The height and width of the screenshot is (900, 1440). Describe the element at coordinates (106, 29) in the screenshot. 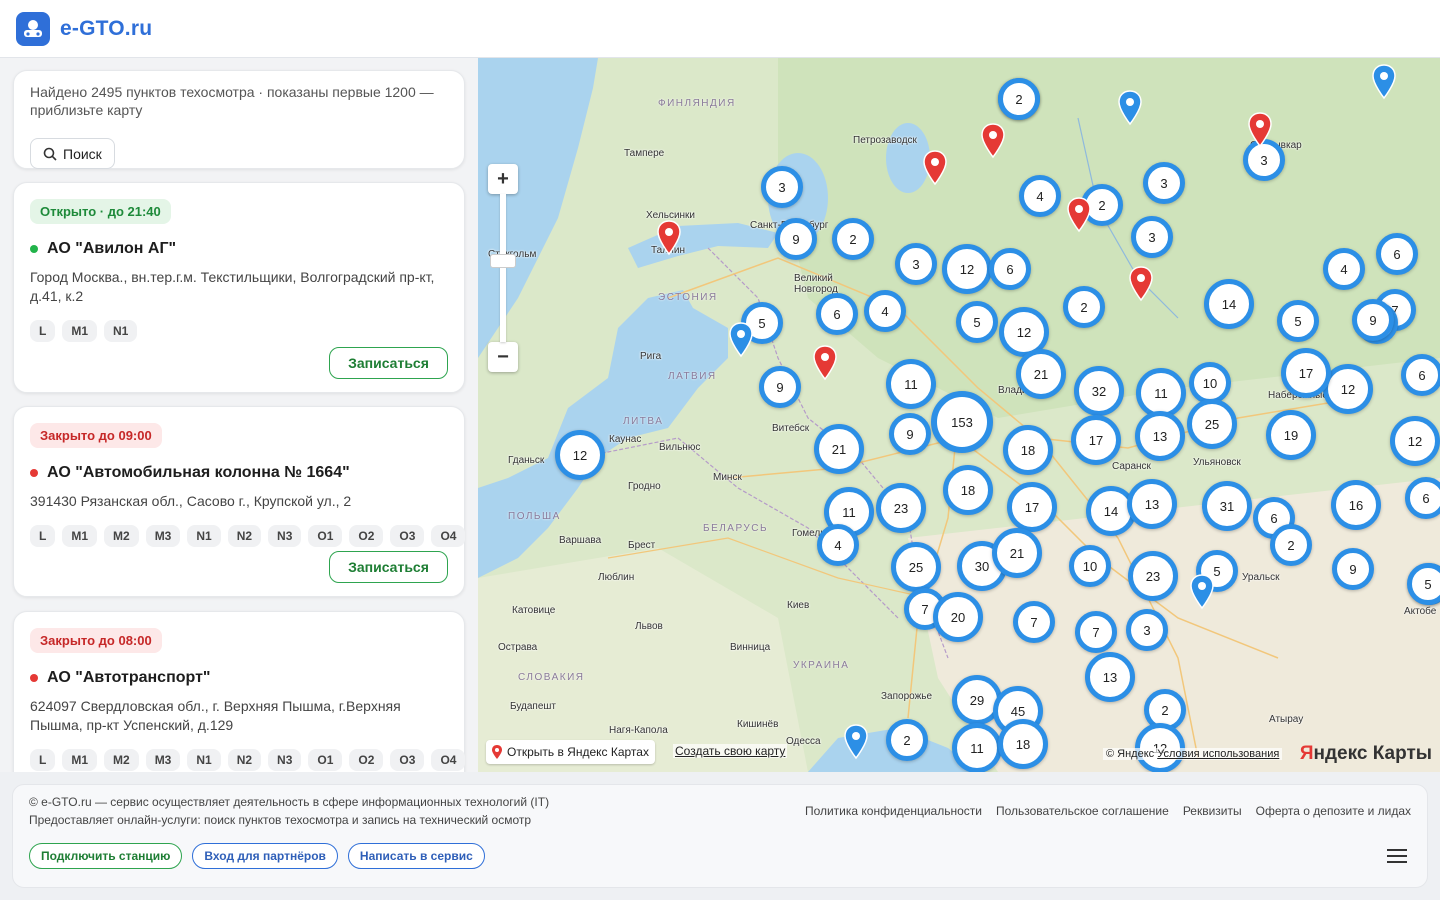

I see `logo-text: e-GTO.ru` at that location.